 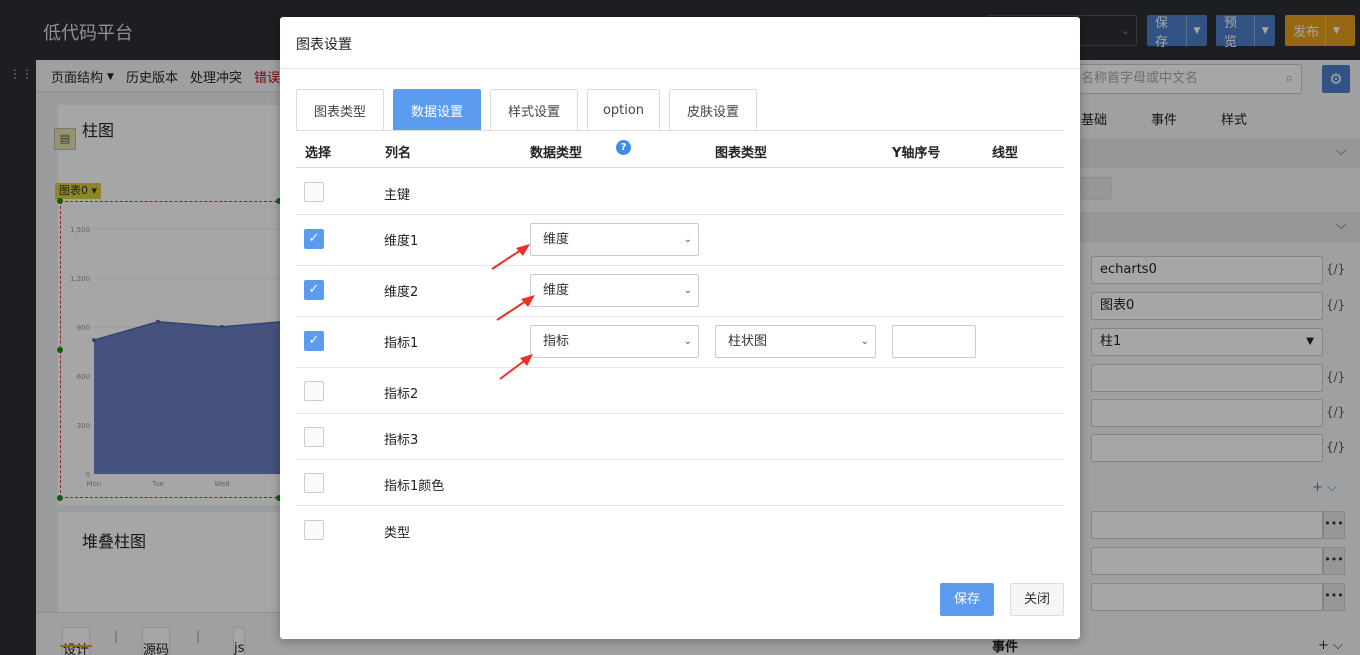 What do you see at coordinates (397, 533) in the screenshot?
I see `row-column-name: 类型` at bounding box center [397, 533].